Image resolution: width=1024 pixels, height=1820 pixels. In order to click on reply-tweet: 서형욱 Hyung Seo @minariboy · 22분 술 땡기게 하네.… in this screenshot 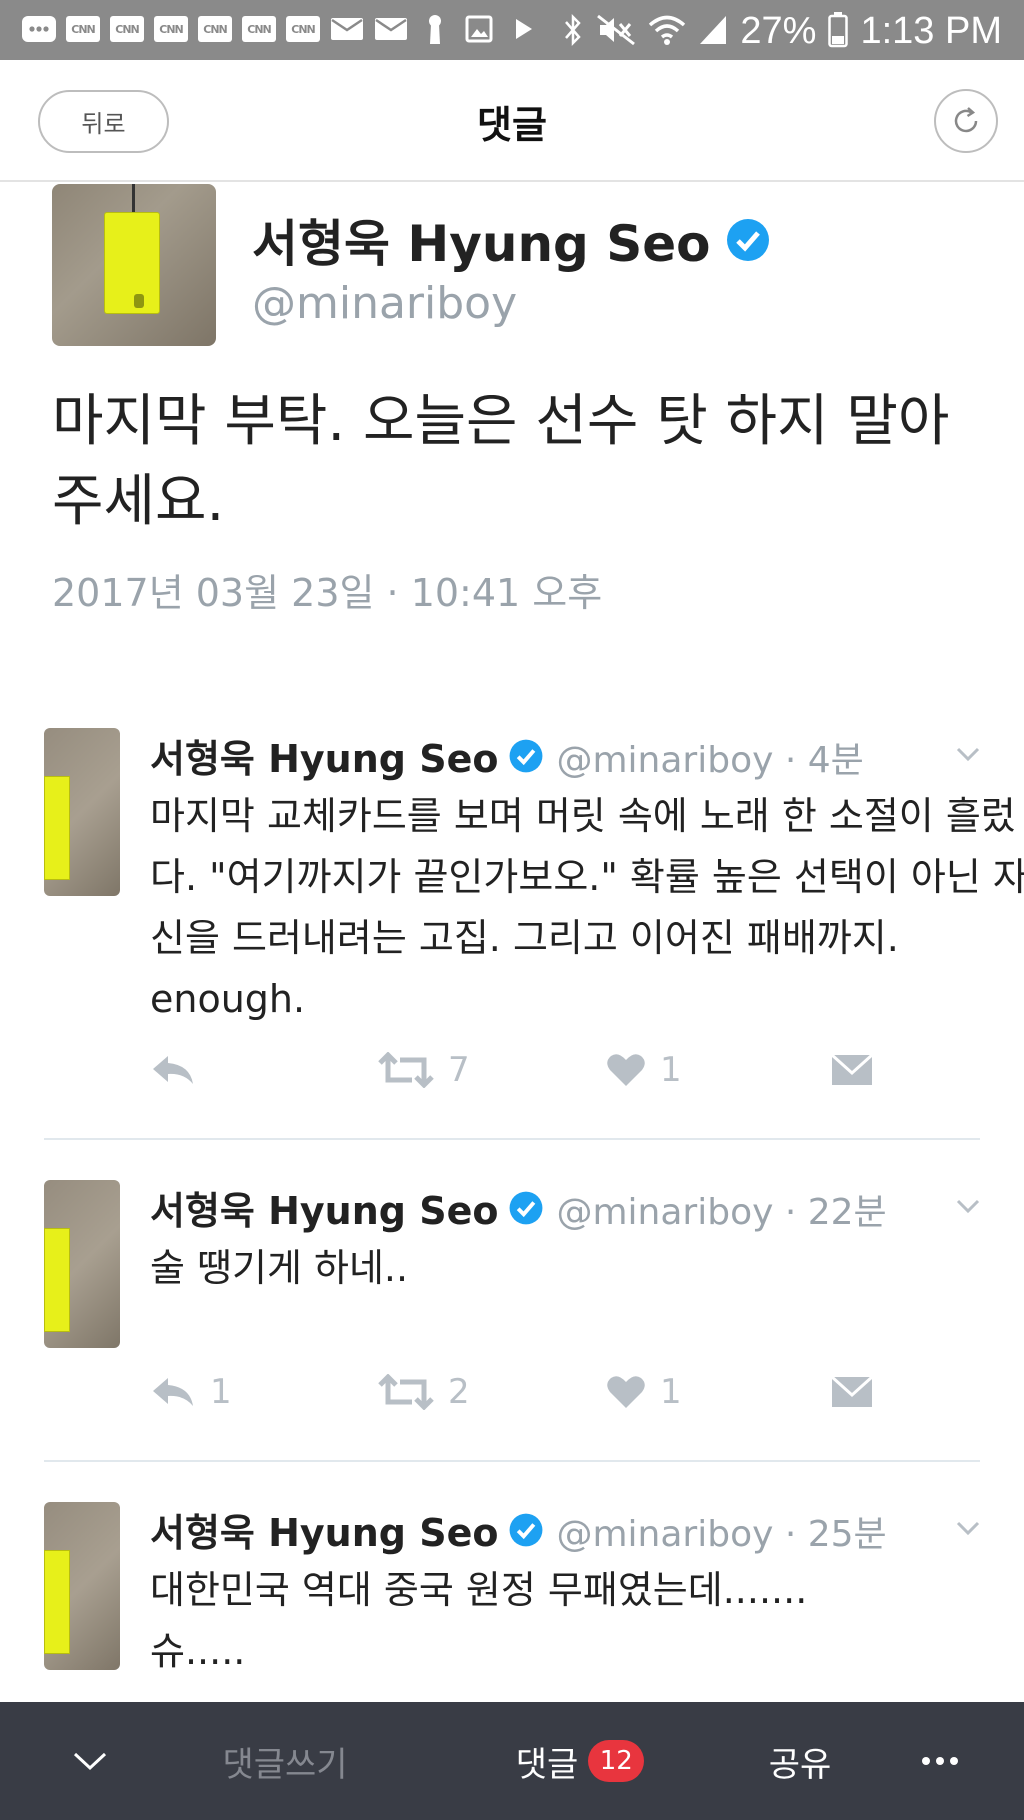, I will do `click(512, 1310)`.